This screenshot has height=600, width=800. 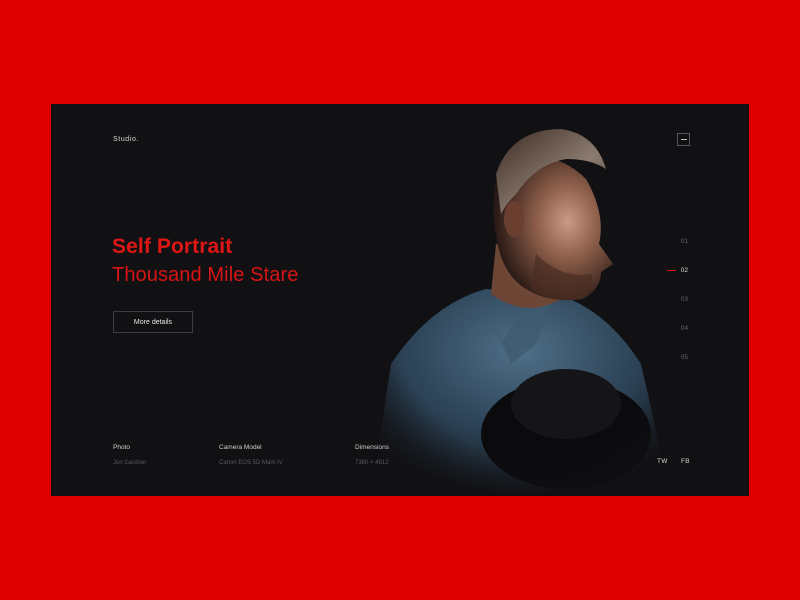 What do you see at coordinates (153, 322) in the screenshot?
I see `more-details-button: More details` at bounding box center [153, 322].